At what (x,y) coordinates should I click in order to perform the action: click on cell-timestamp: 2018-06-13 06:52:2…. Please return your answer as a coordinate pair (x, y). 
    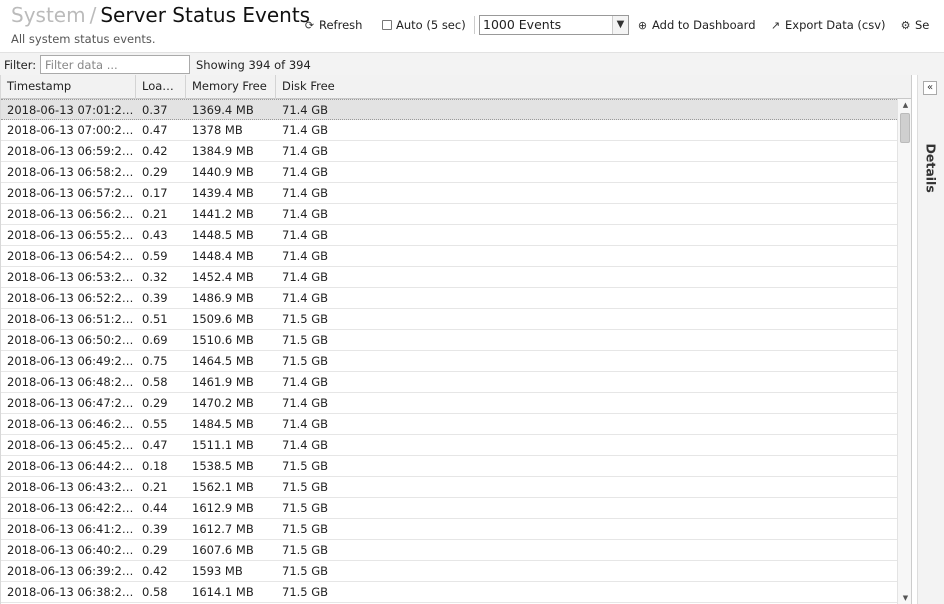
    Looking at the image, I should click on (70, 298).